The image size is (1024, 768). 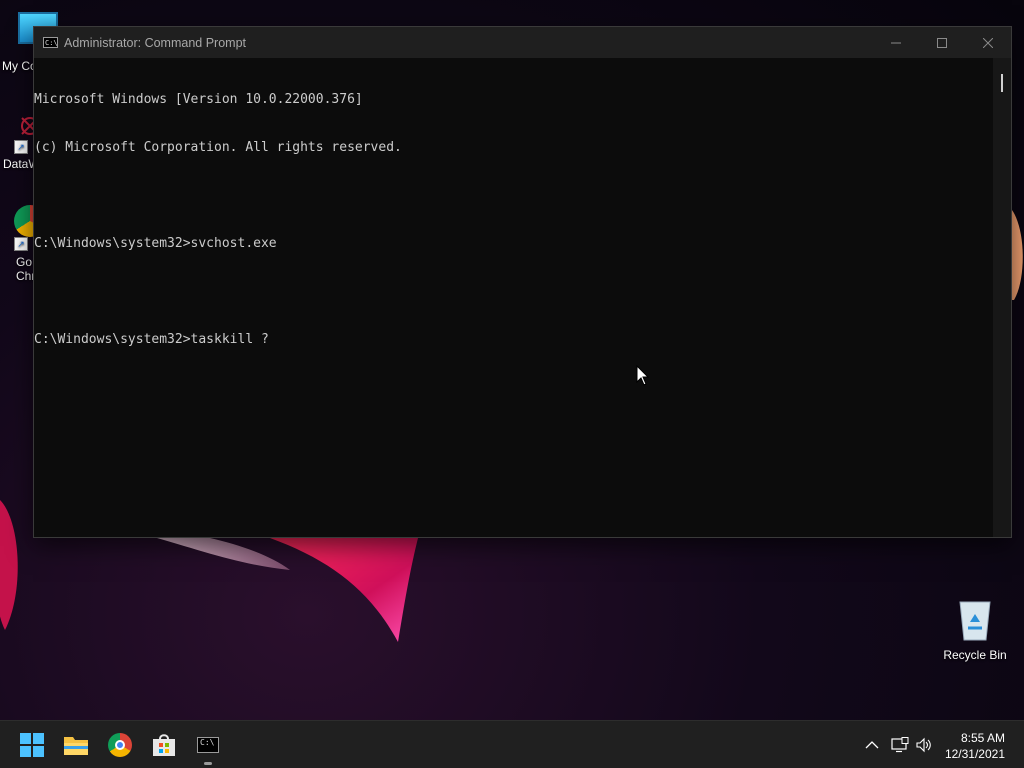 I want to click on volume-button, so click(x=924, y=745).